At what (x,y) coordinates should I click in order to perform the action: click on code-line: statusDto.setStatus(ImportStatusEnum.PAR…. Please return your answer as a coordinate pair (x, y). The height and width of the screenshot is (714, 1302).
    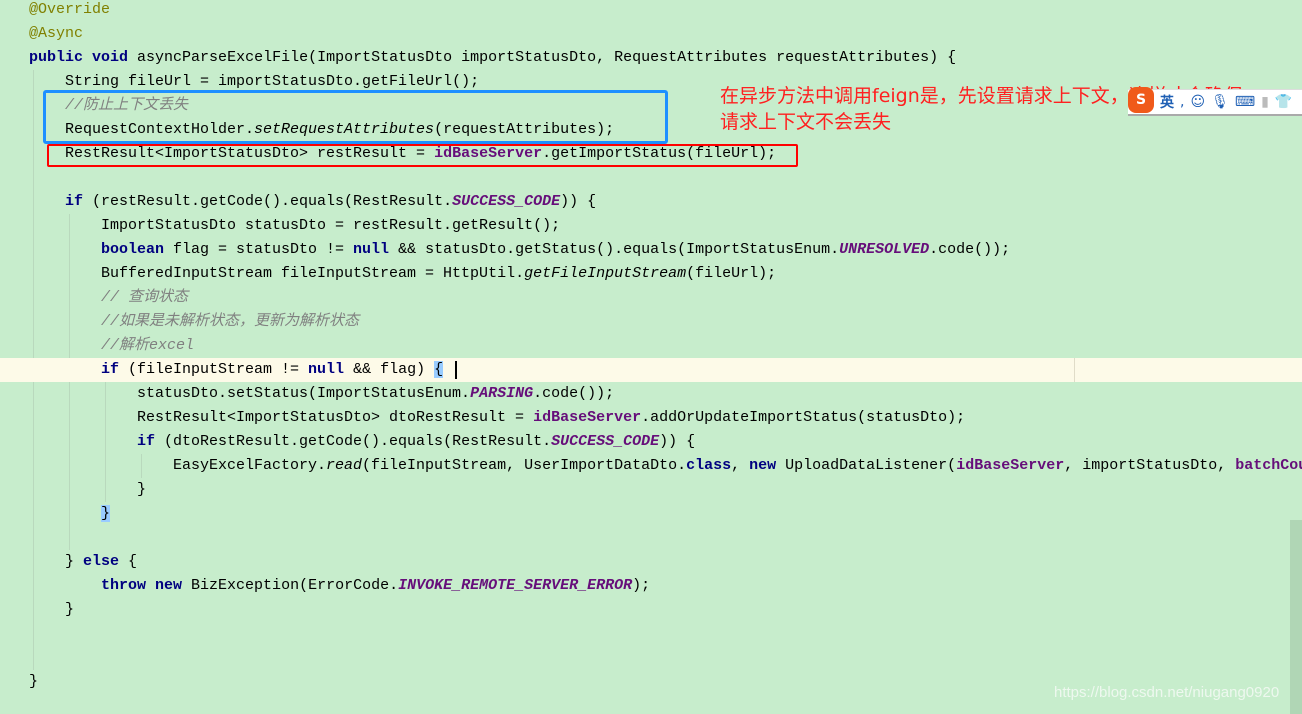
    Looking at the image, I should click on (651, 394).